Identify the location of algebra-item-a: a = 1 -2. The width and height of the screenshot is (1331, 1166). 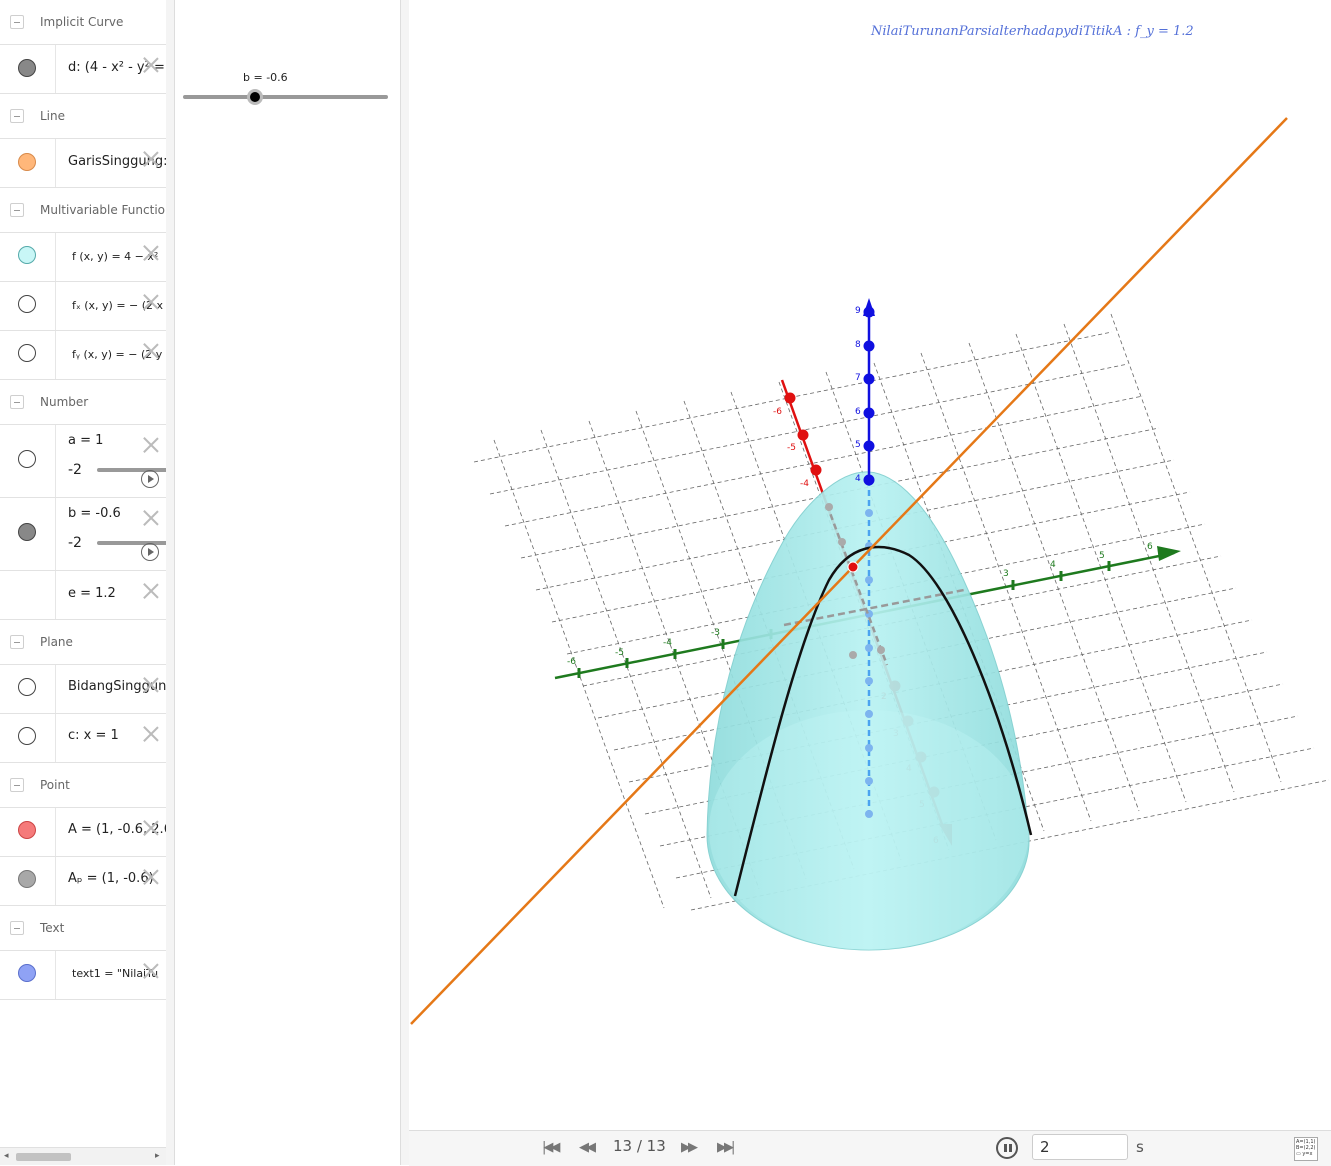
(83, 461).